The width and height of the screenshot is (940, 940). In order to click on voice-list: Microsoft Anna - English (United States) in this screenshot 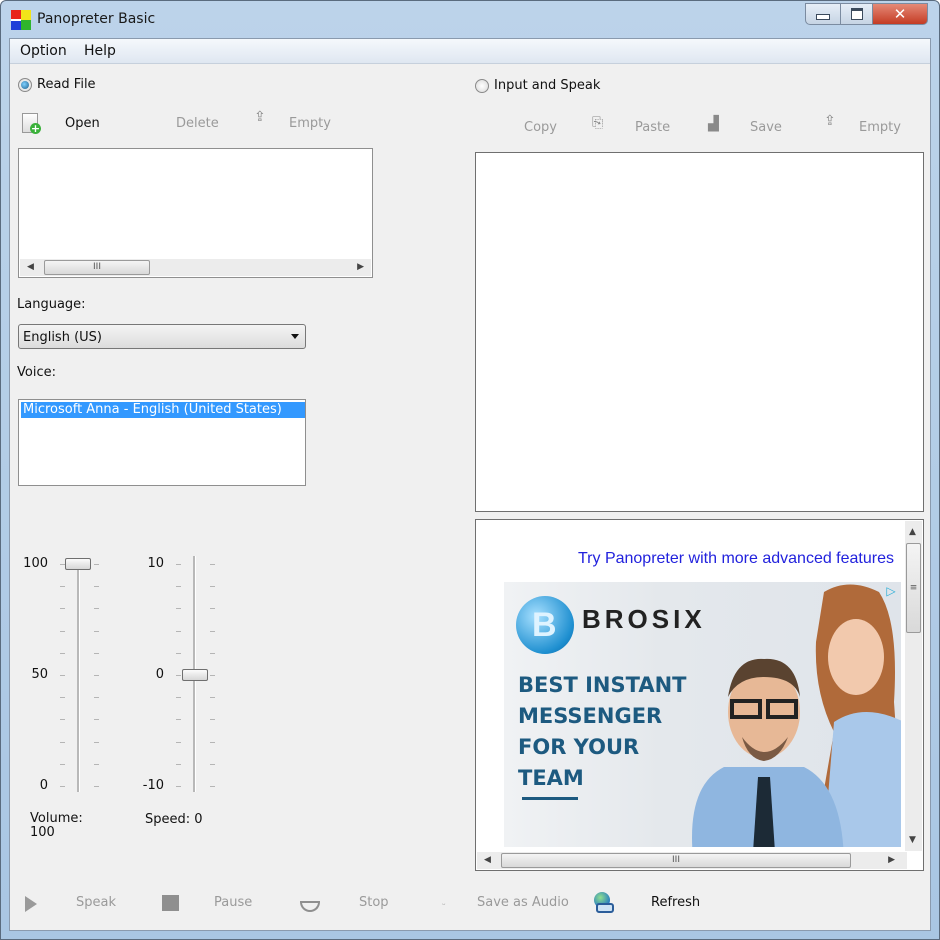, I will do `click(162, 442)`.